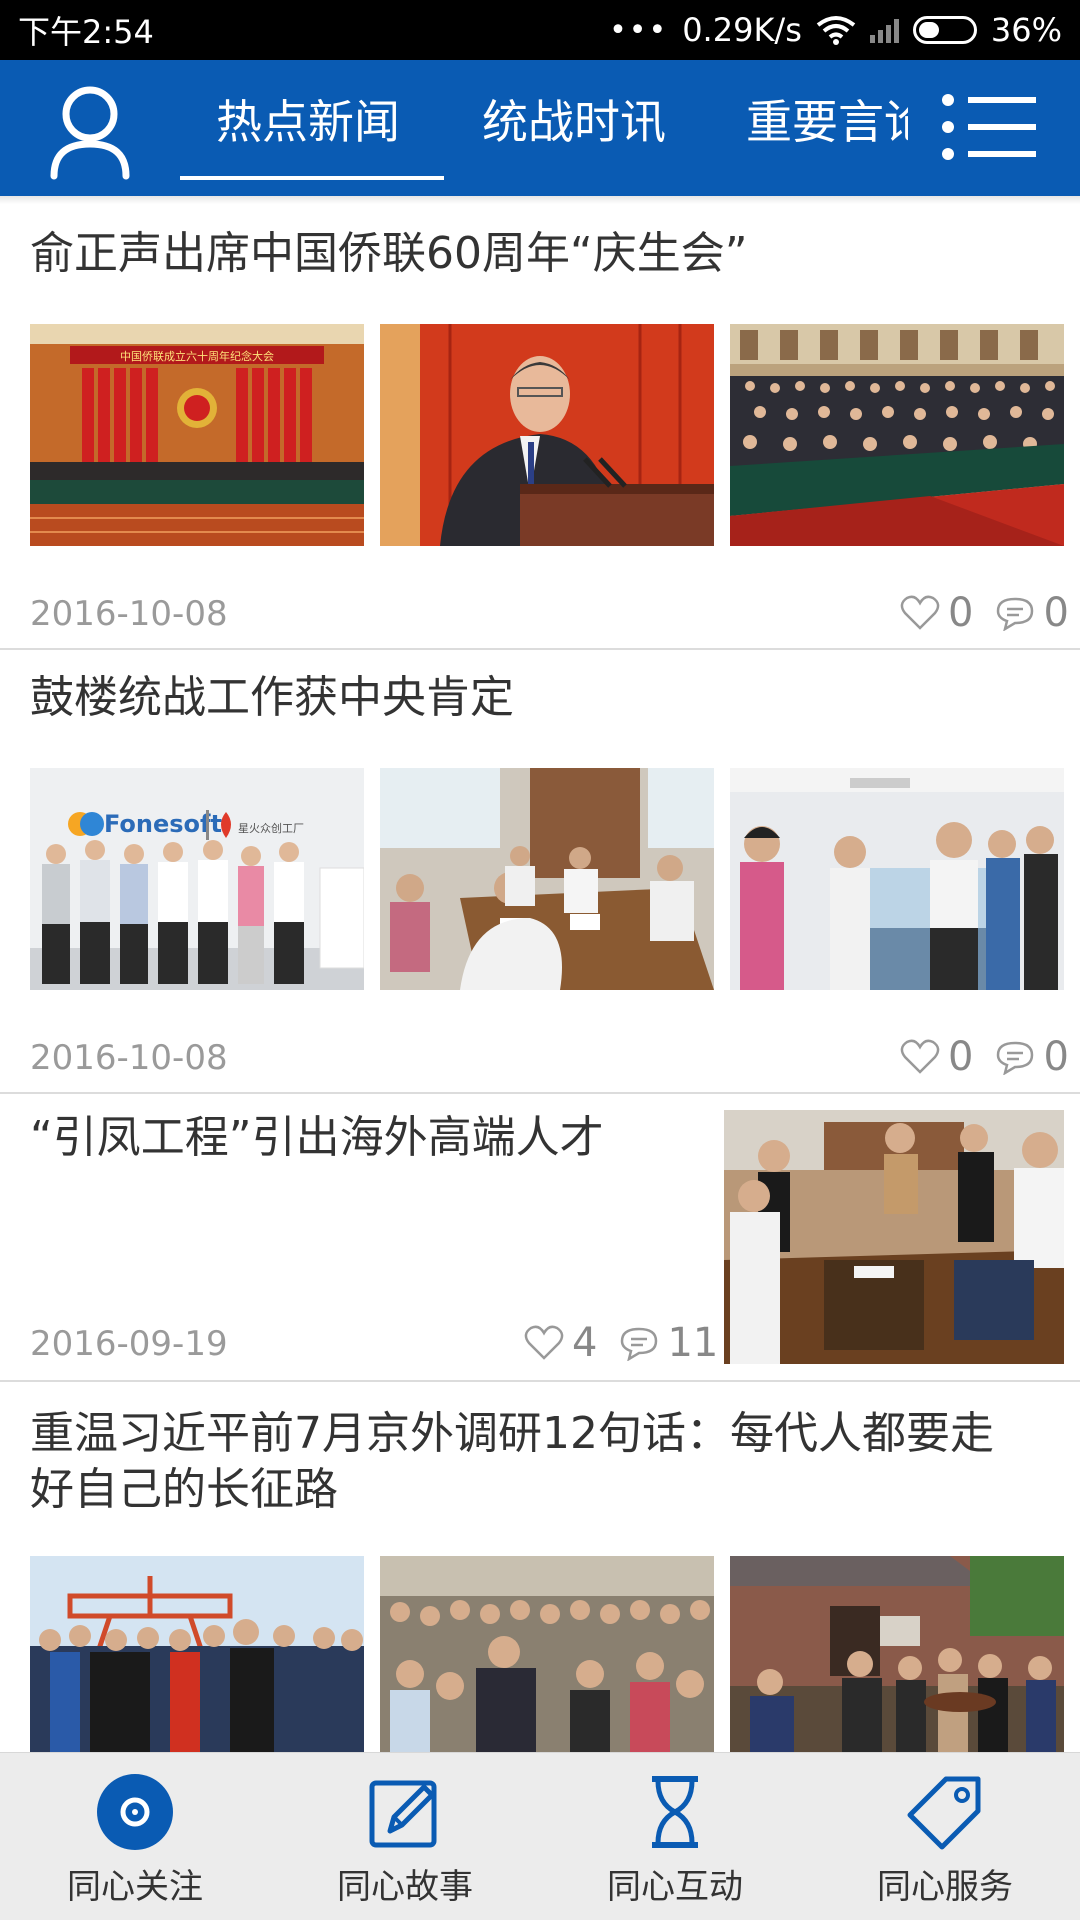 This screenshot has height=1920, width=1080. What do you see at coordinates (512, 1434) in the screenshot?
I see `news-title: 重温习近平前7月京外调研12句话：每代人都要走` at bounding box center [512, 1434].